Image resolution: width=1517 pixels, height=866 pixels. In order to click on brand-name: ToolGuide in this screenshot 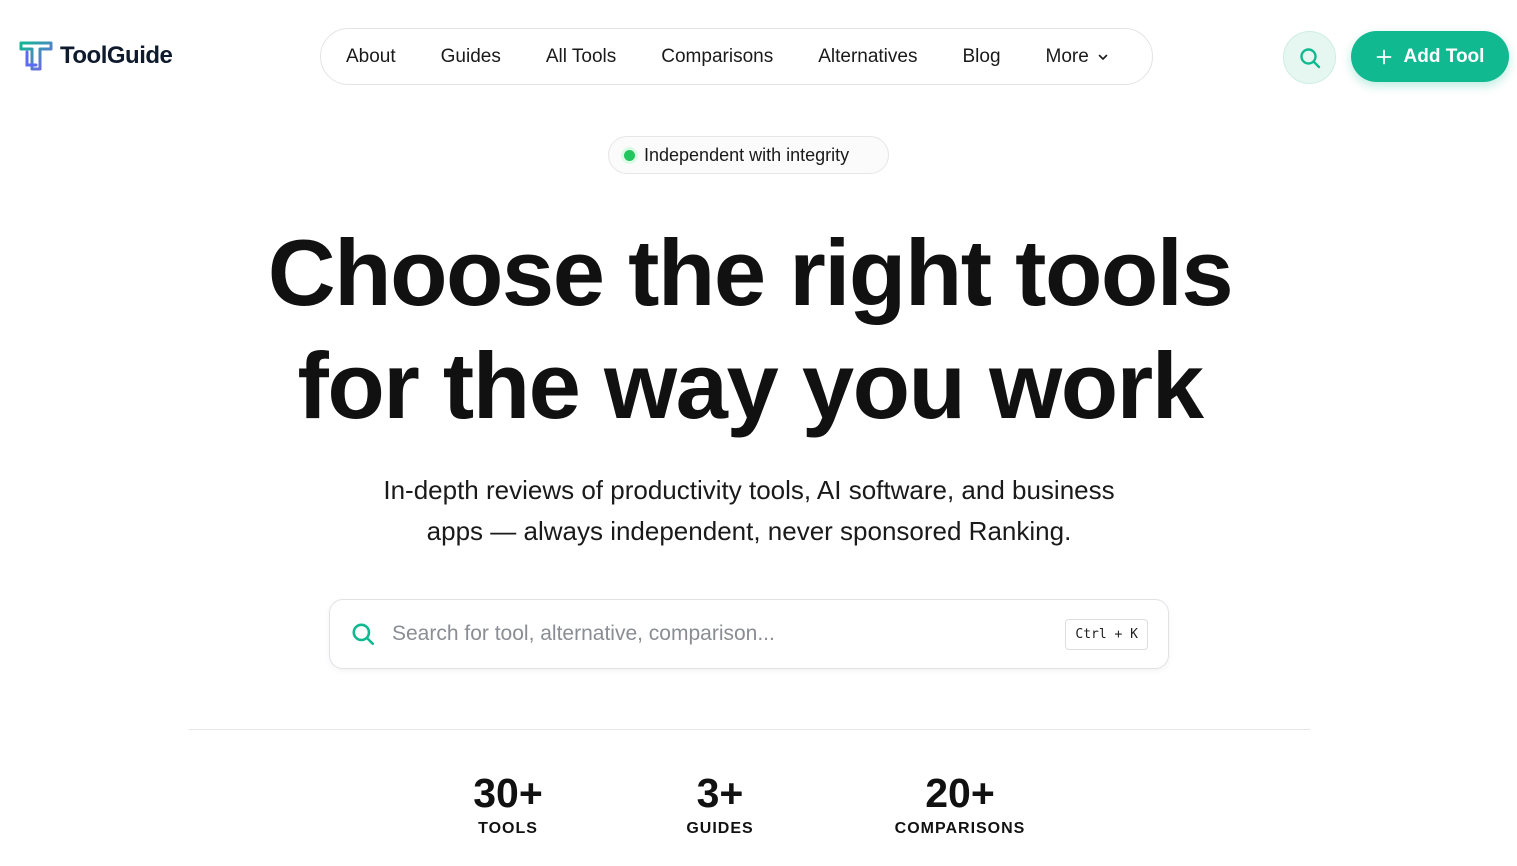, I will do `click(116, 55)`.